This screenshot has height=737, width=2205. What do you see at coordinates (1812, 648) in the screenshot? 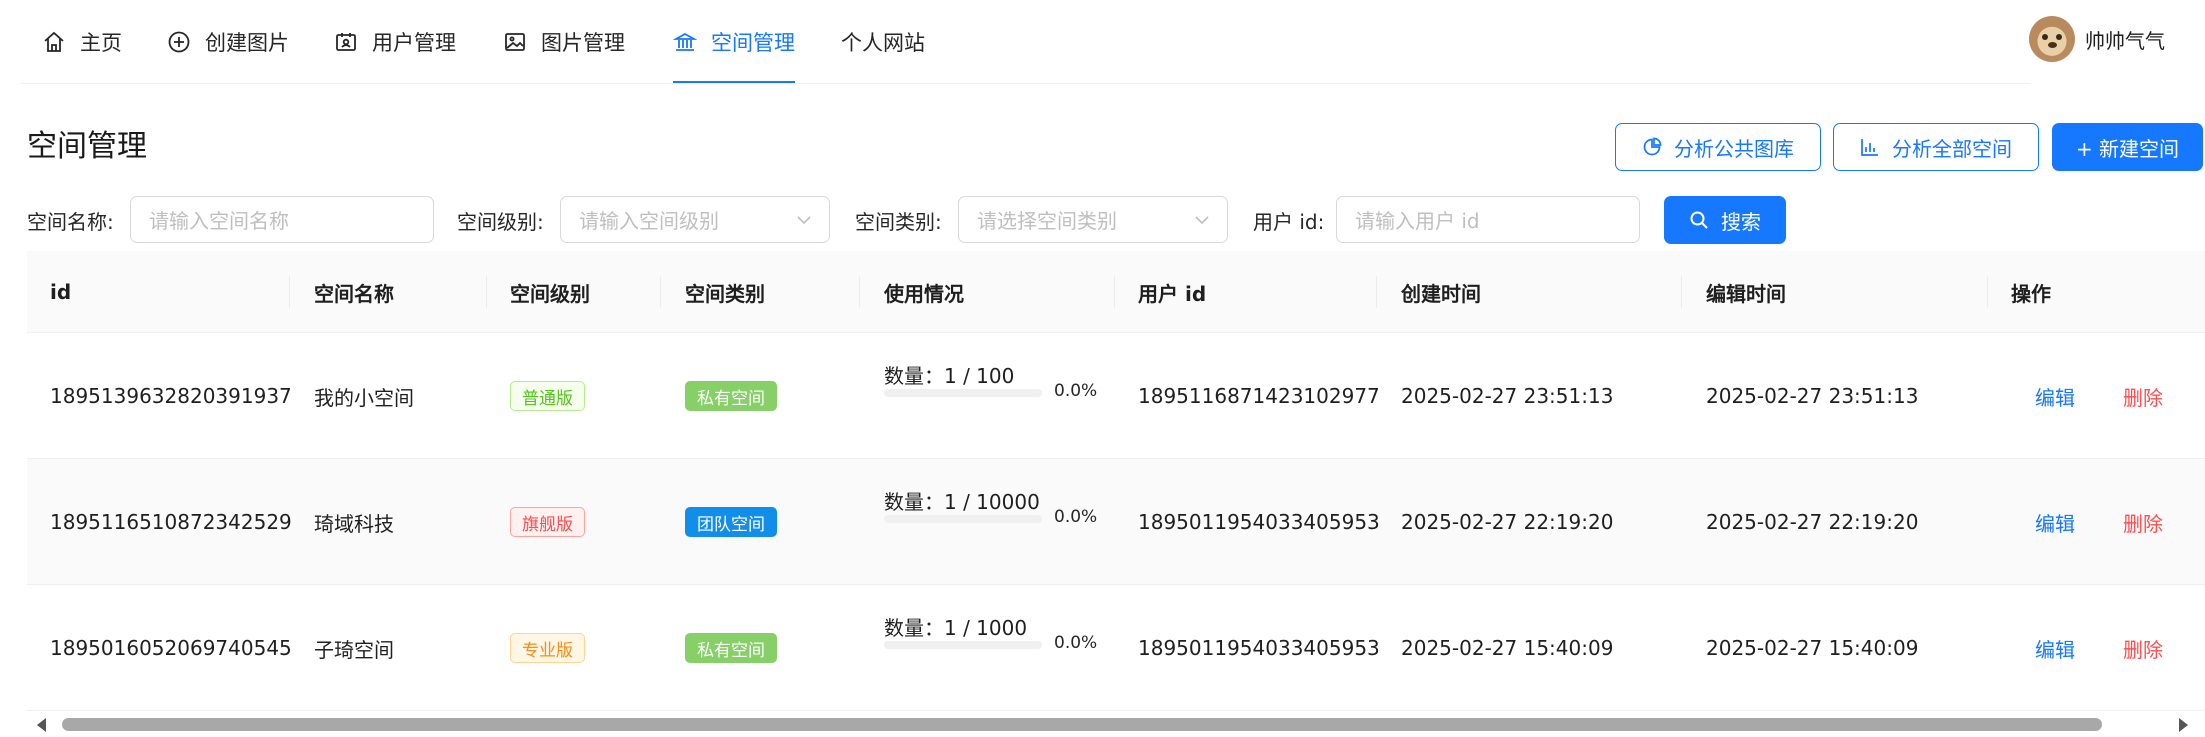
I see `cell-edit-time: 2025-02-27 15:40:09` at bounding box center [1812, 648].